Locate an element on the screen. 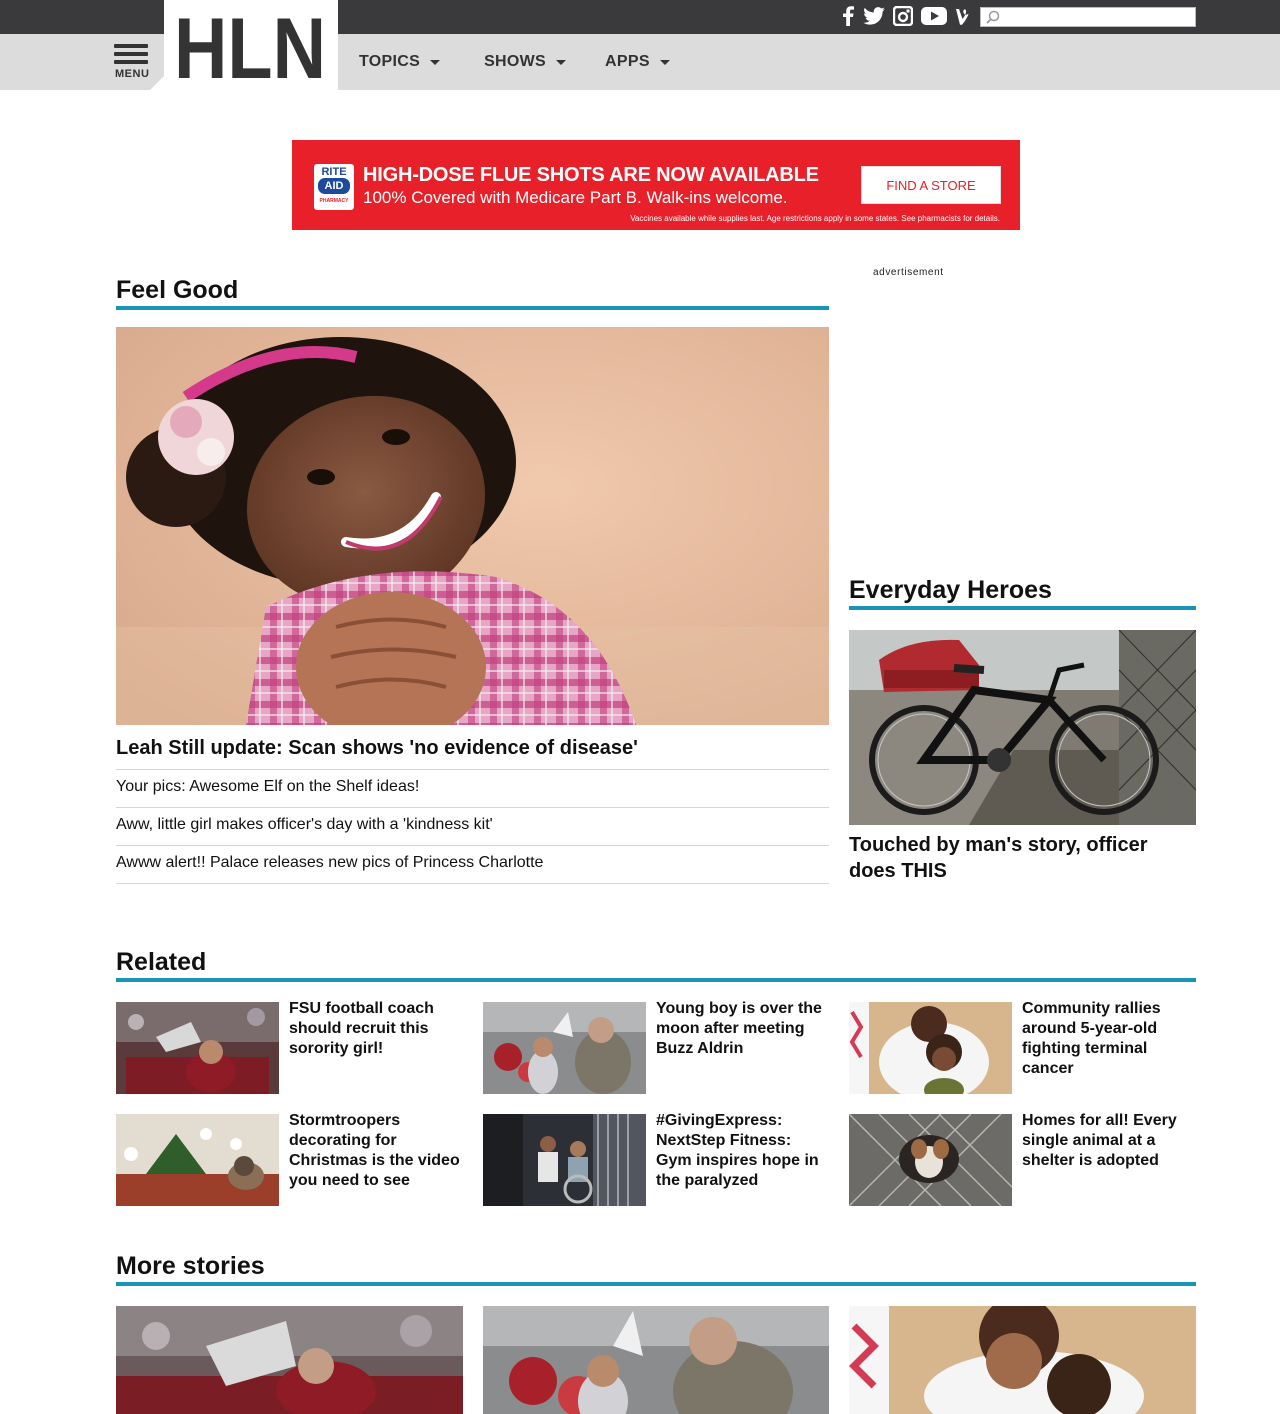 This screenshot has height=1414, width=1280. youtube-icon is located at coordinates (934, 16).